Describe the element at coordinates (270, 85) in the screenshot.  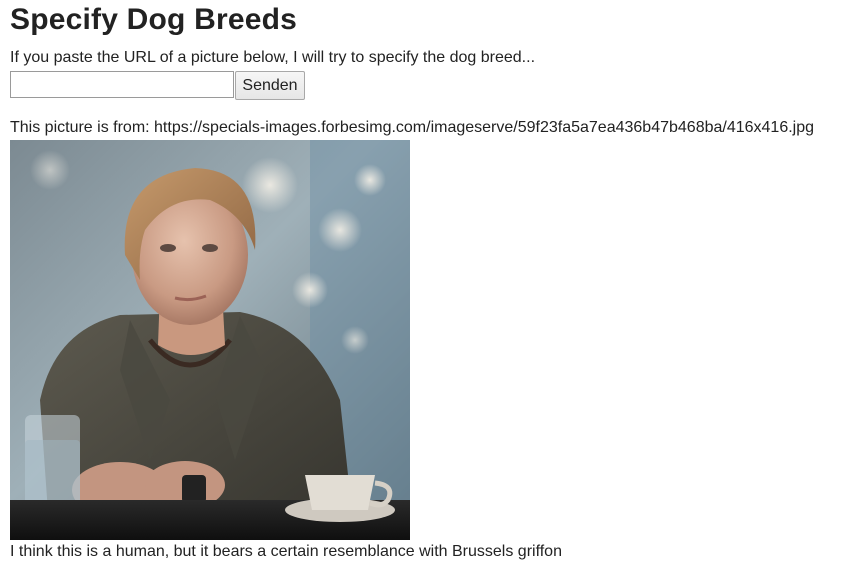
I see `submit-button: Senden` at that location.